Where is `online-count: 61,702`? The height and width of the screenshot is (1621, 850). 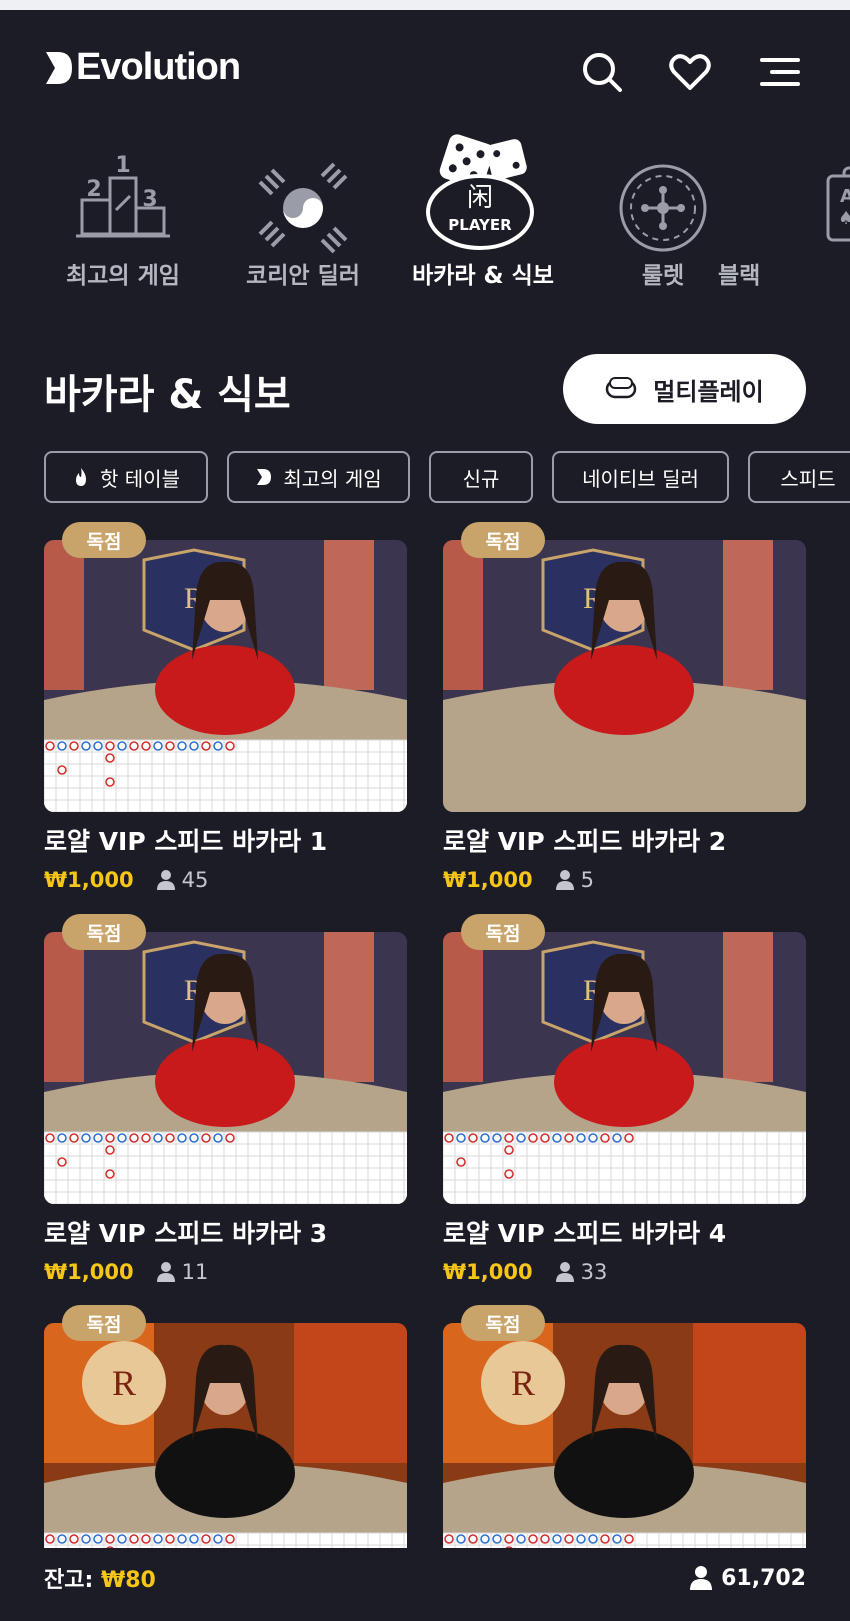
online-count: 61,702 is located at coordinates (747, 1578).